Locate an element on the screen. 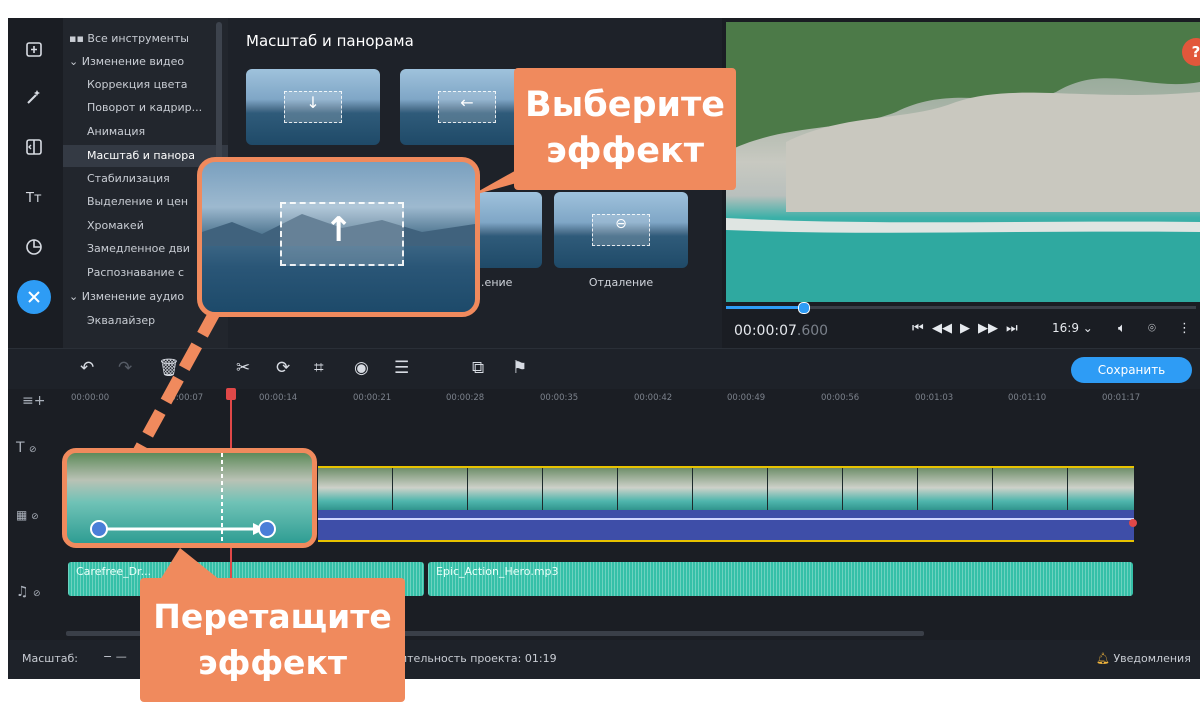 This screenshot has height=707, width=1200. arrow-up-icon: ↑ is located at coordinates (338, 230).